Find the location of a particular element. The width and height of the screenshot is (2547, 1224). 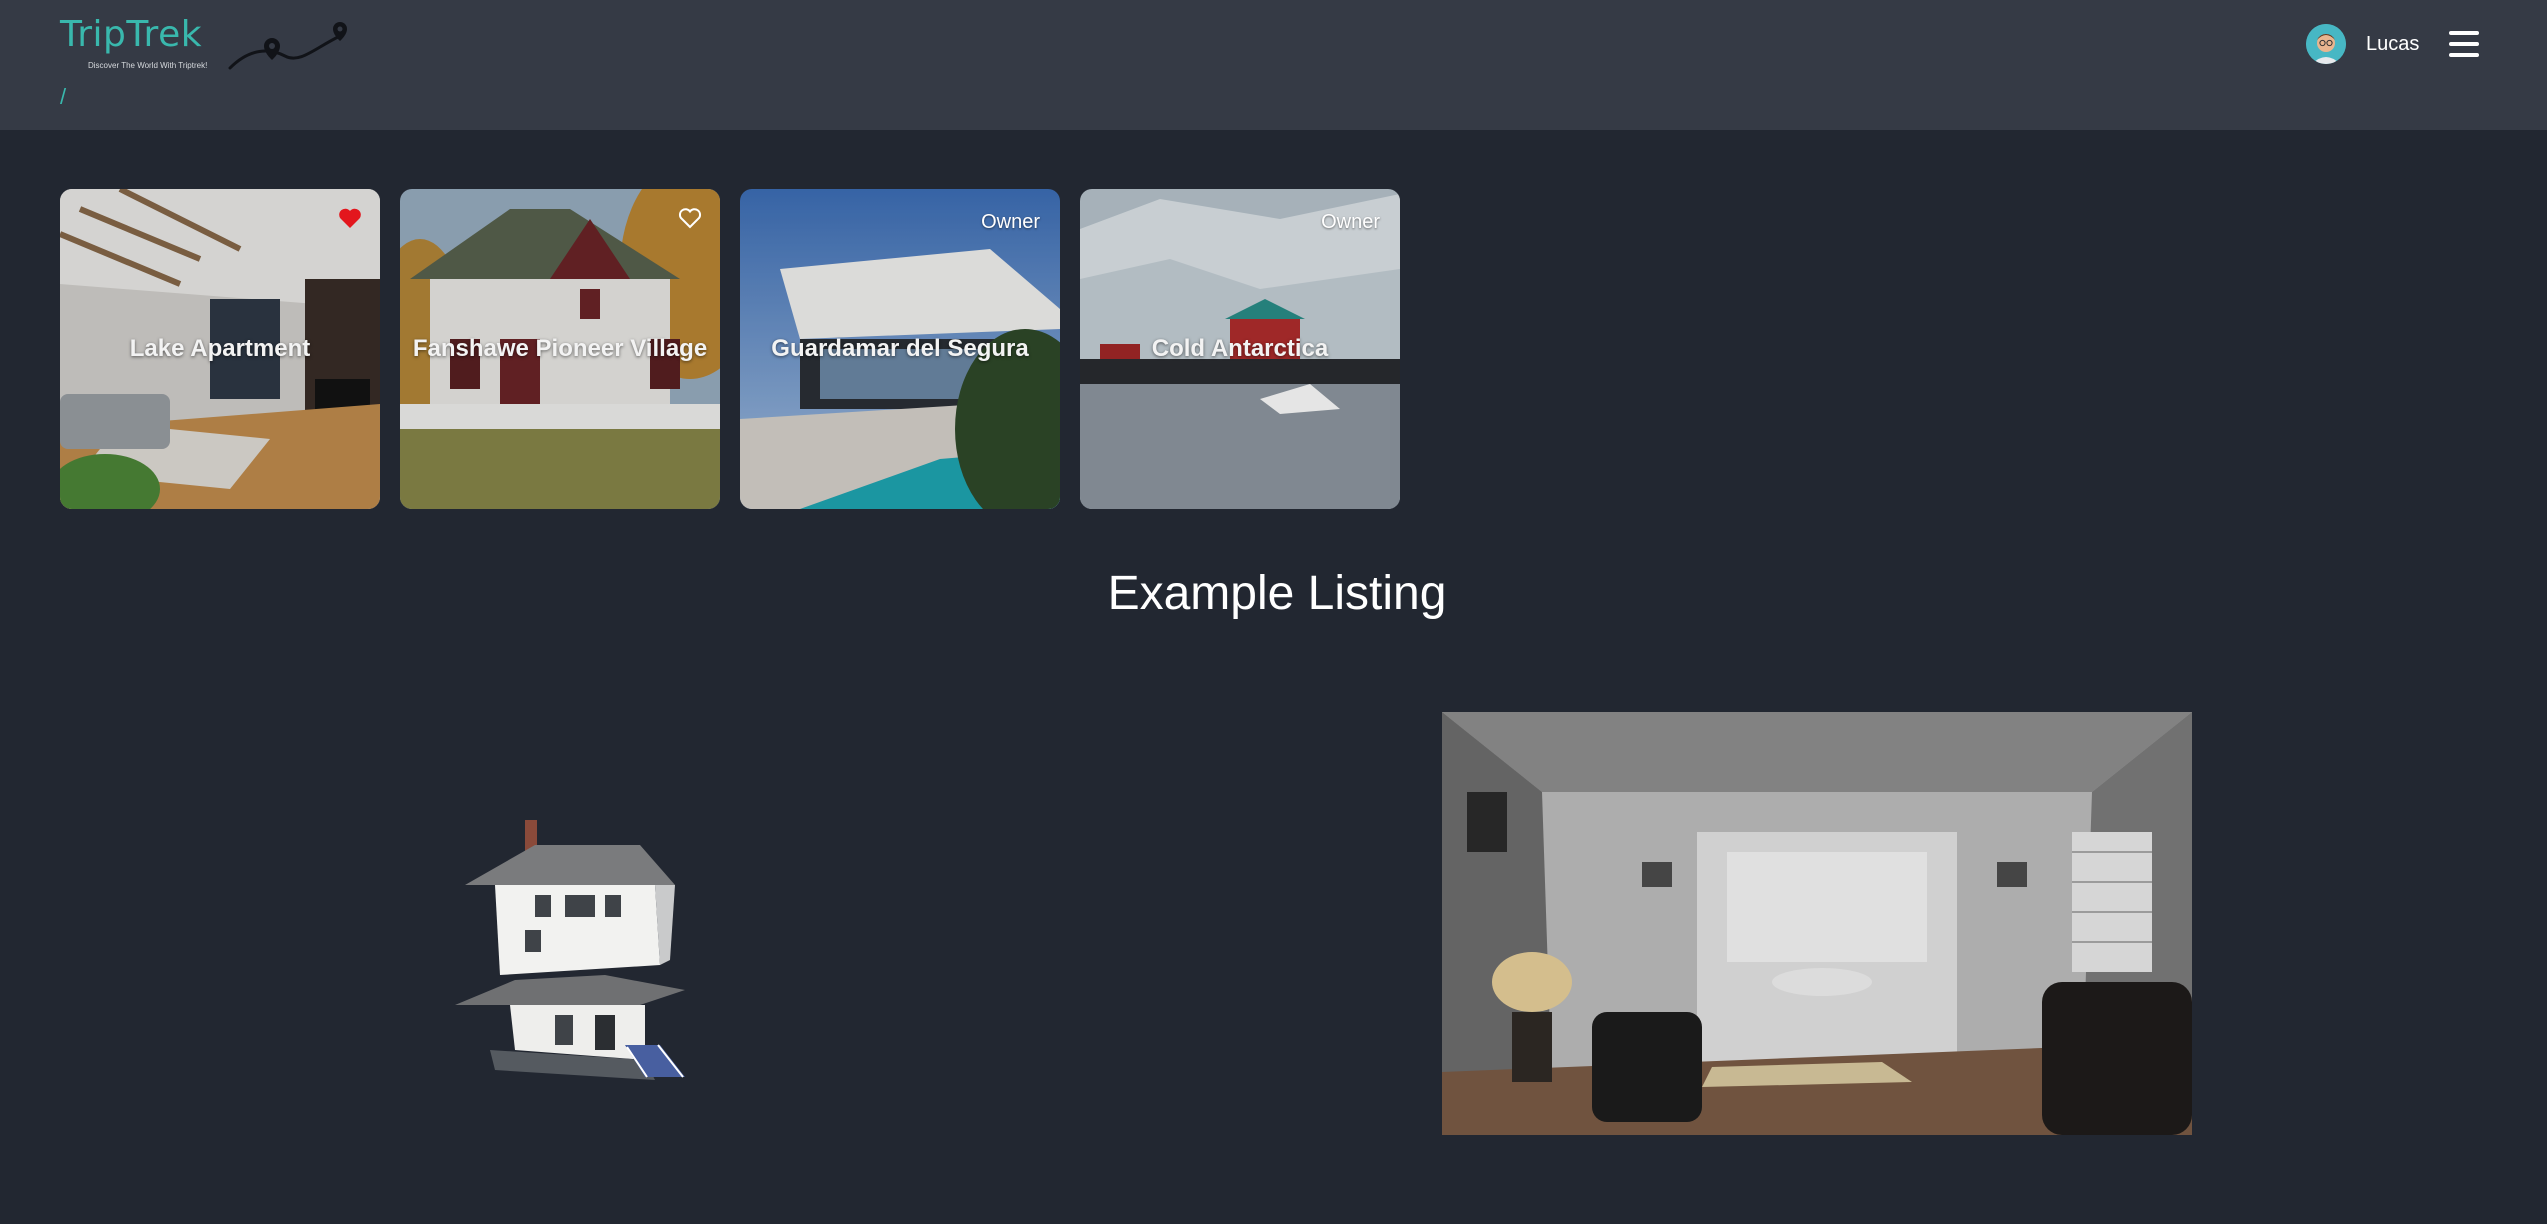

listing-title: Fanshawe Pioneer Village is located at coordinates (560, 348).